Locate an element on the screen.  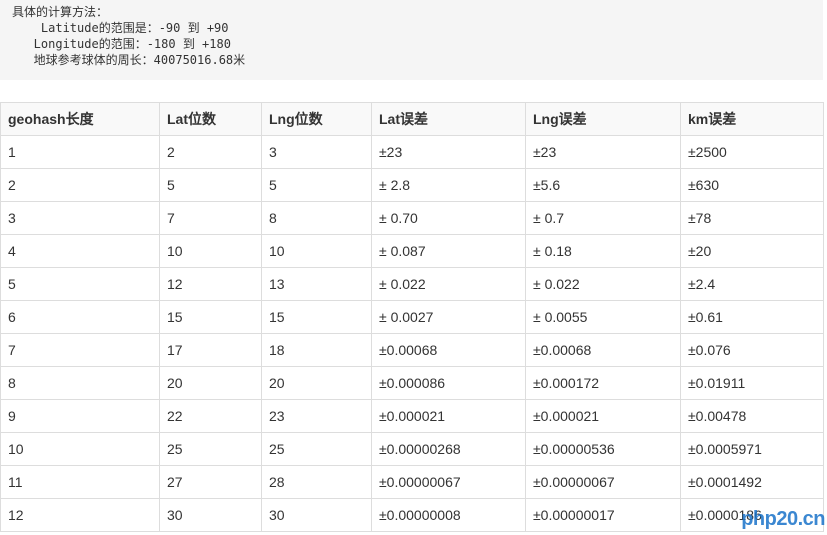
table-row: 2 5 5 ± 2.8 ±5.6 ±630 is located at coordinates (412, 185).